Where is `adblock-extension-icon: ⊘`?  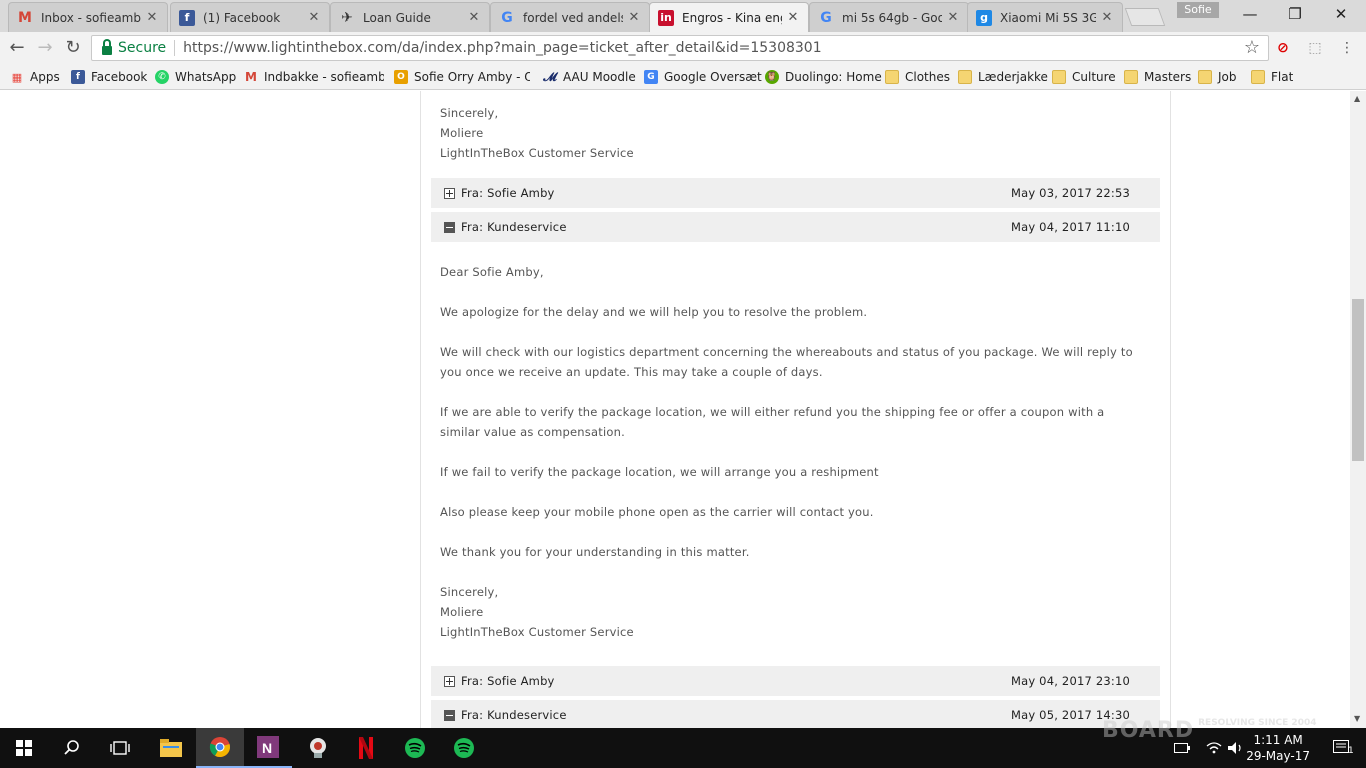 adblock-extension-icon: ⊘ is located at coordinates (1283, 48).